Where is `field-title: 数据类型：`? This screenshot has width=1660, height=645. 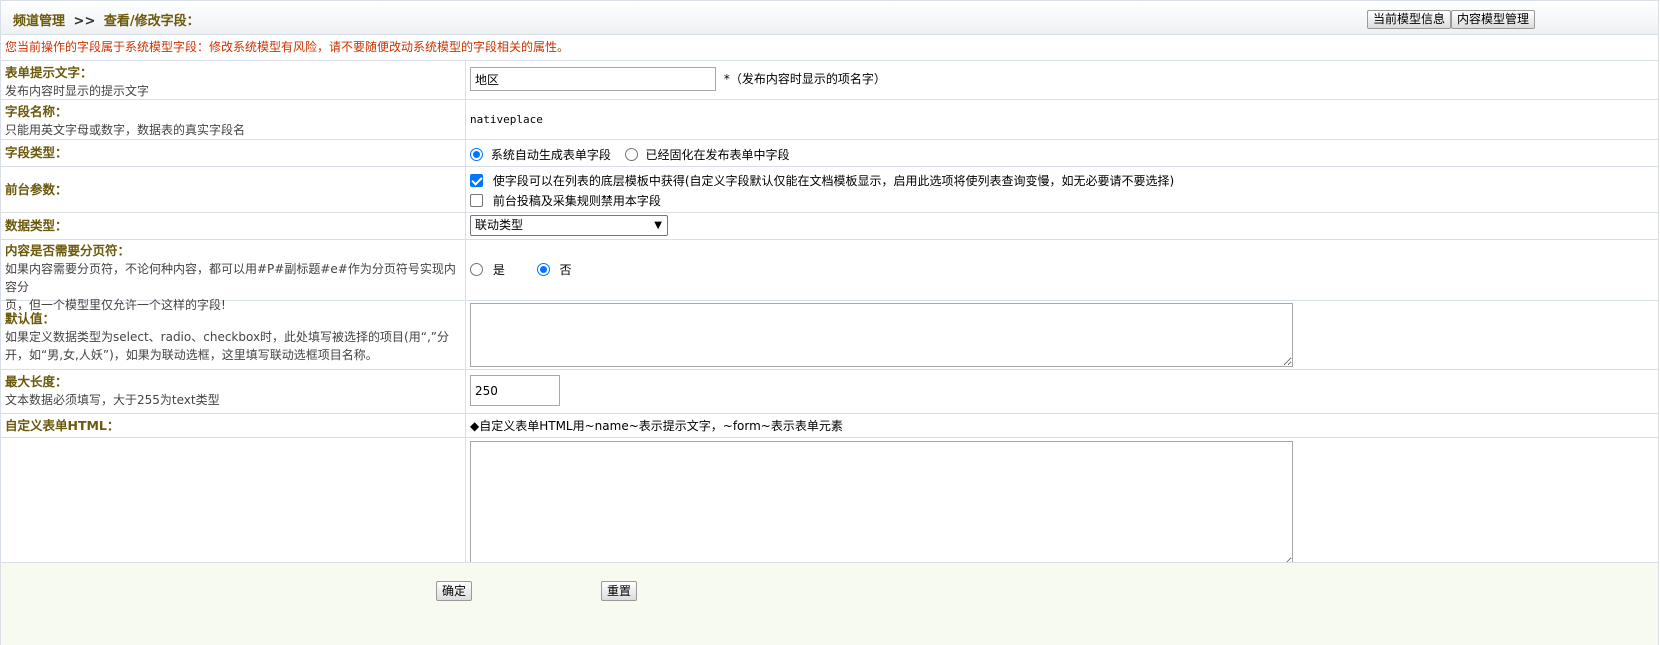 field-title: 数据类型： is located at coordinates (36, 225).